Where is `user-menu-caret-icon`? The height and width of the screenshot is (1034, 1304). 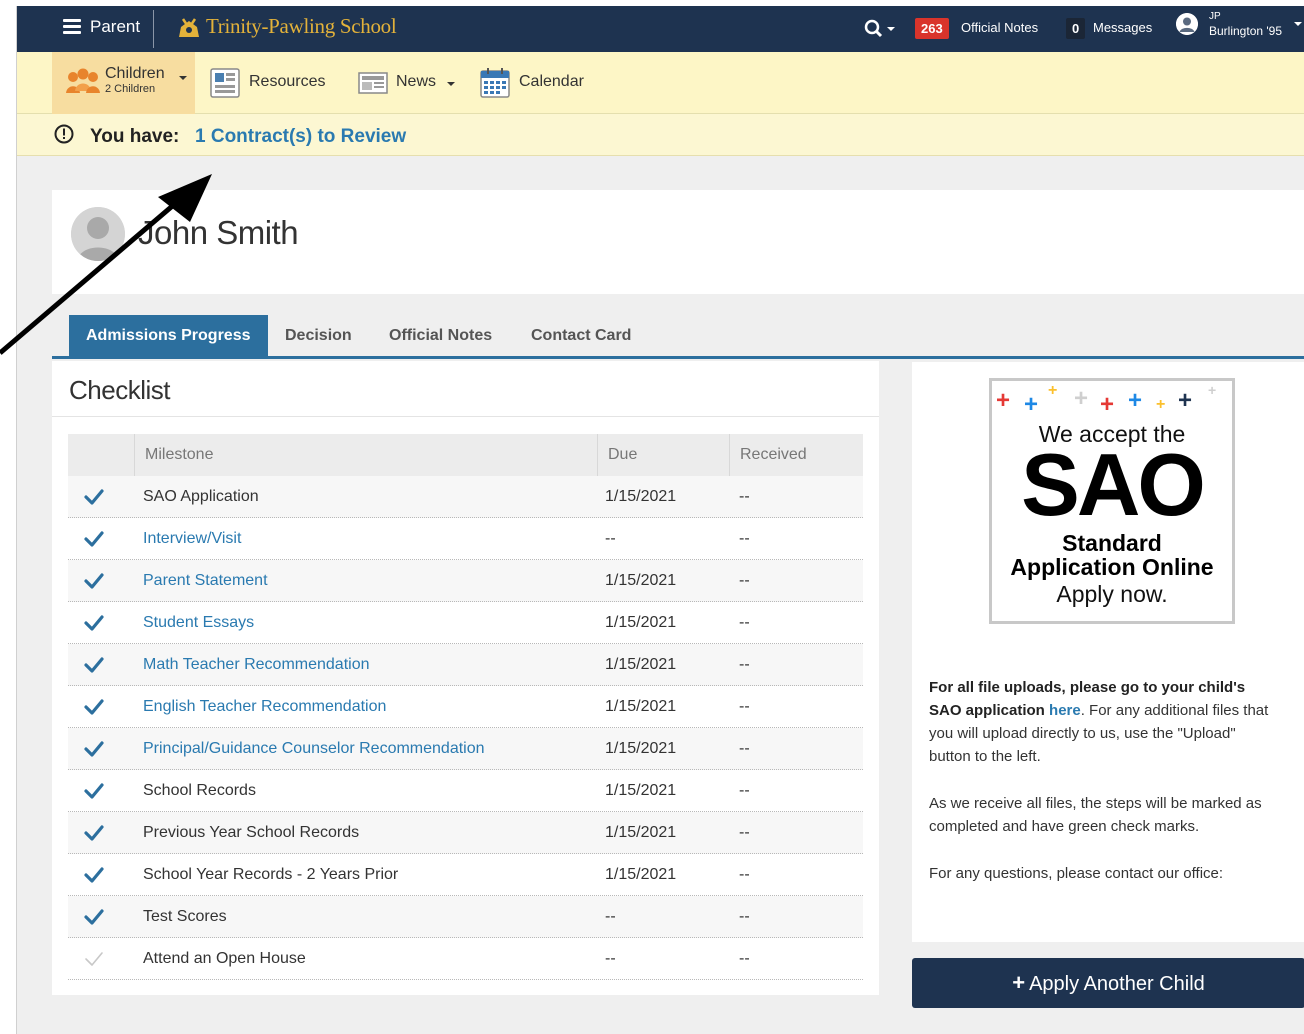 user-menu-caret-icon is located at coordinates (1298, 24).